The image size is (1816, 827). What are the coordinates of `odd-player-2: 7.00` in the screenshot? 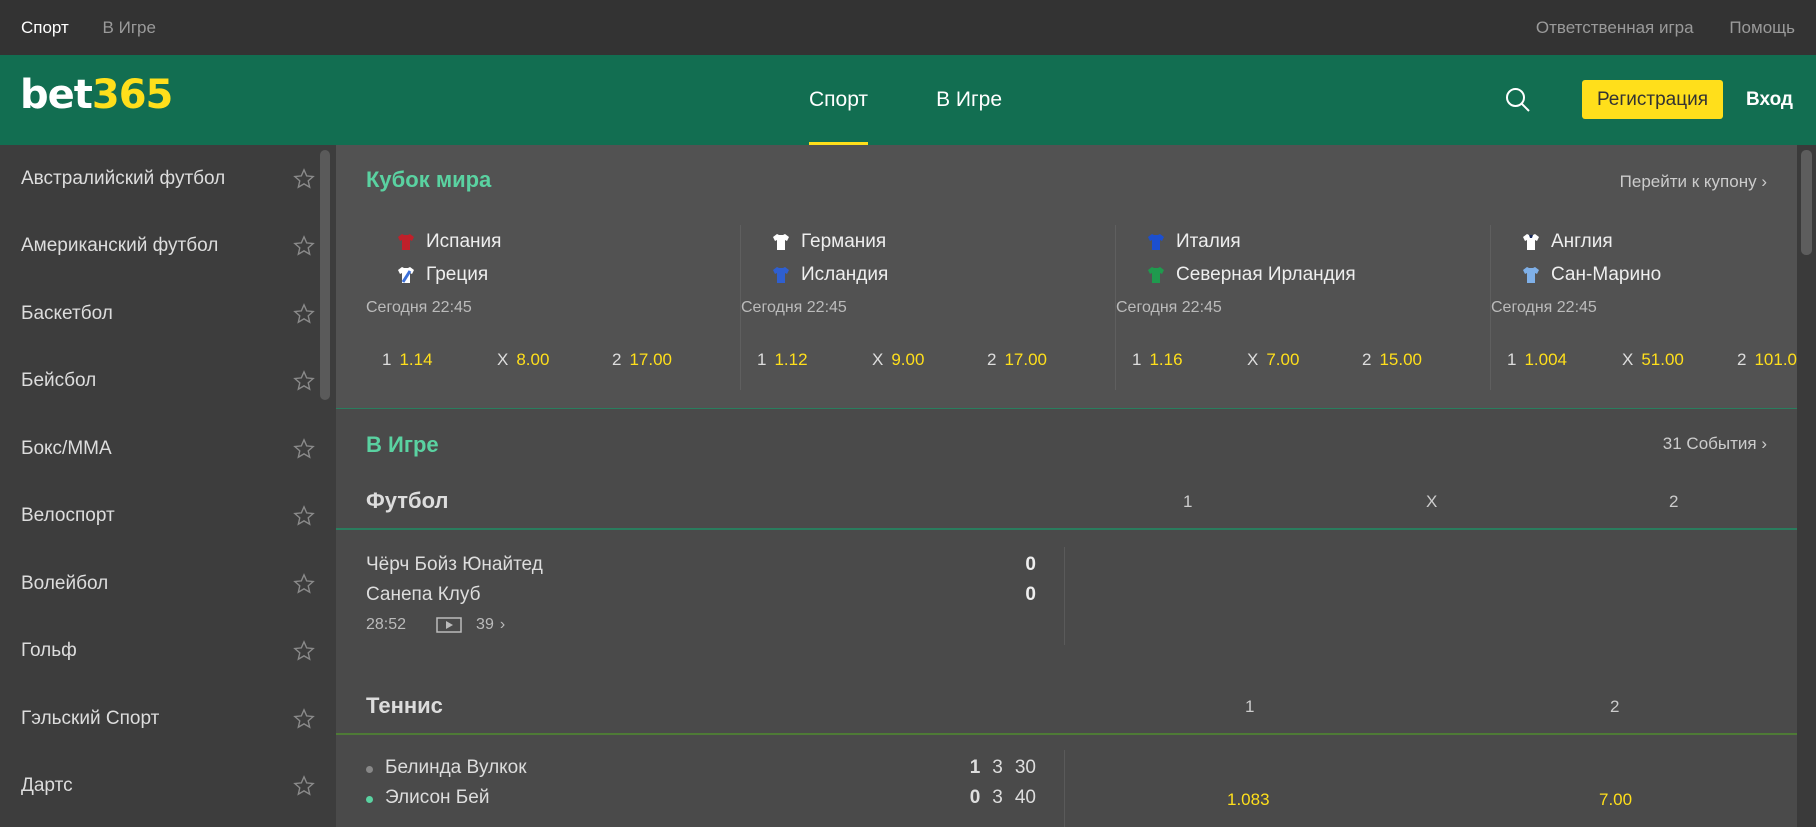 It's located at (1615, 800).